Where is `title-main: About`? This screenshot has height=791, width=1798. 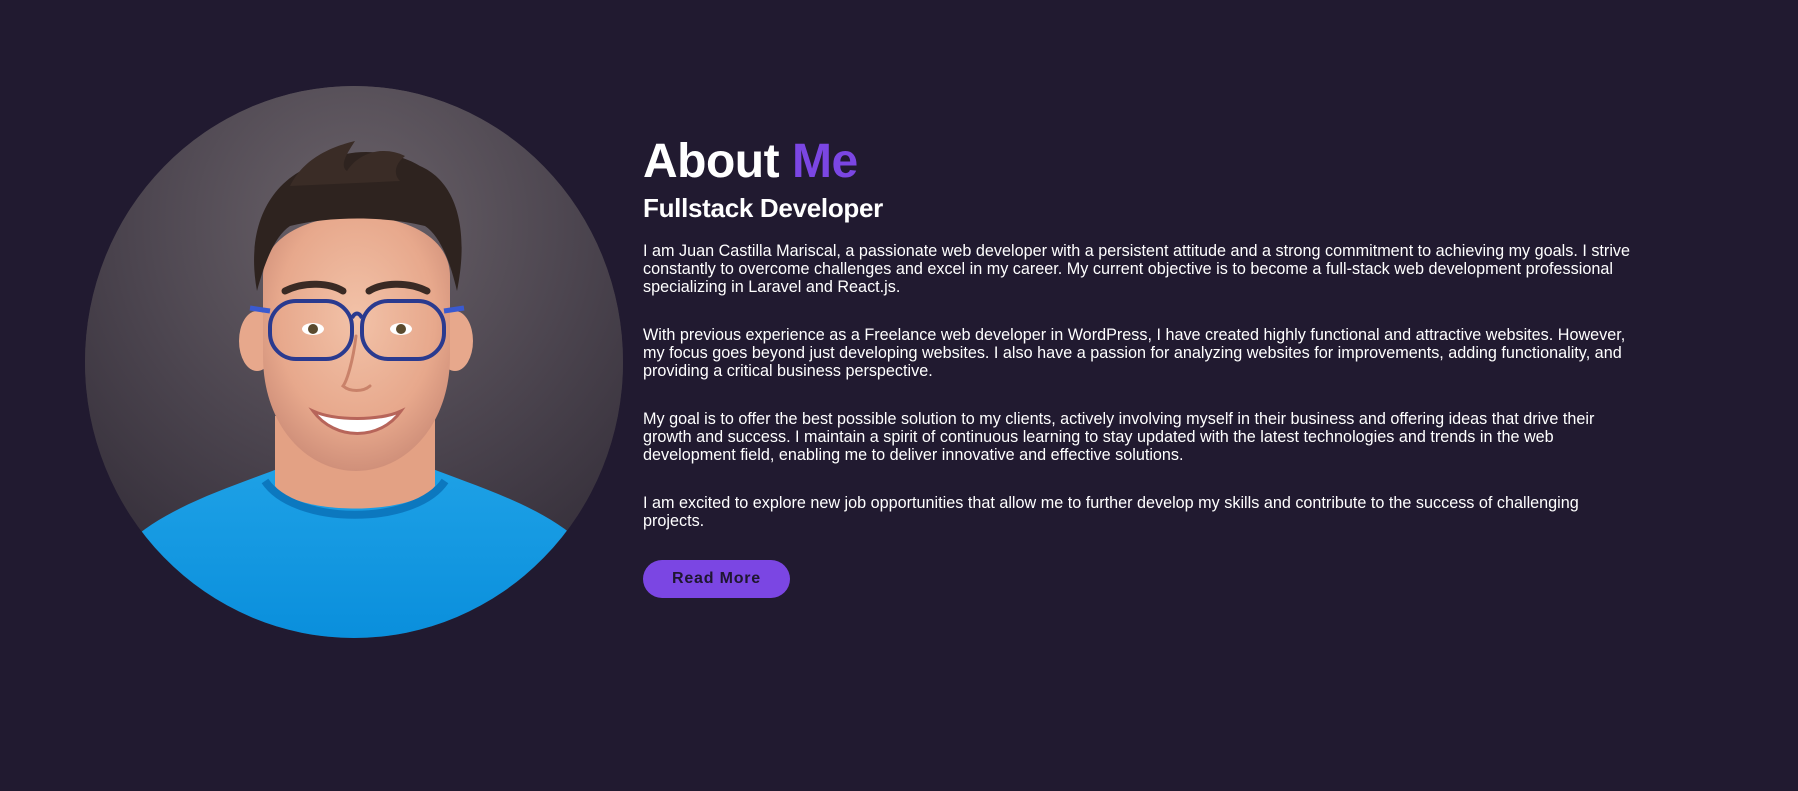
title-main: About is located at coordinates (711, 161).